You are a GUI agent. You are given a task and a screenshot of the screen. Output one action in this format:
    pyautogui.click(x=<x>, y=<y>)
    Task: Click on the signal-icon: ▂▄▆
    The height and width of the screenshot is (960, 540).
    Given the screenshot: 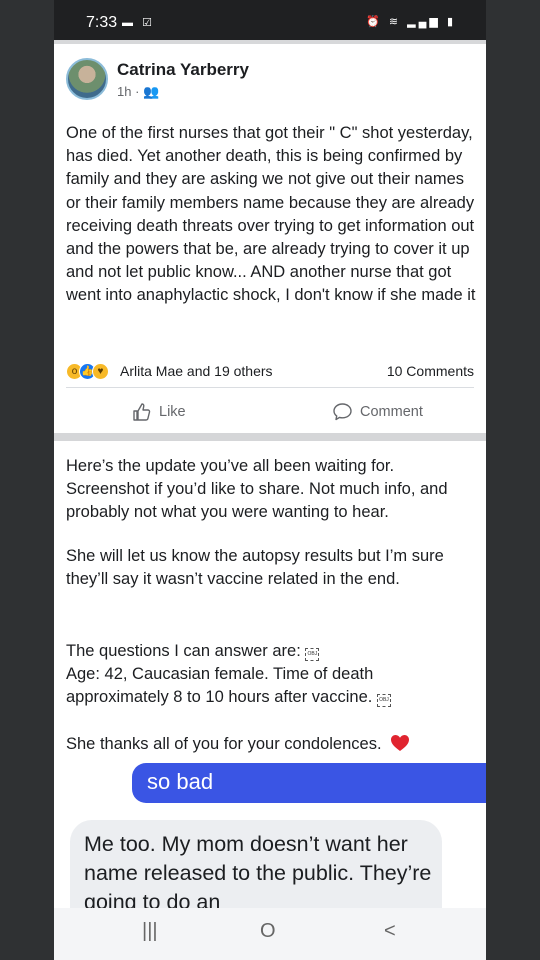 What is the action you would take?
    pyautogui.click(x=424, y=22)
    